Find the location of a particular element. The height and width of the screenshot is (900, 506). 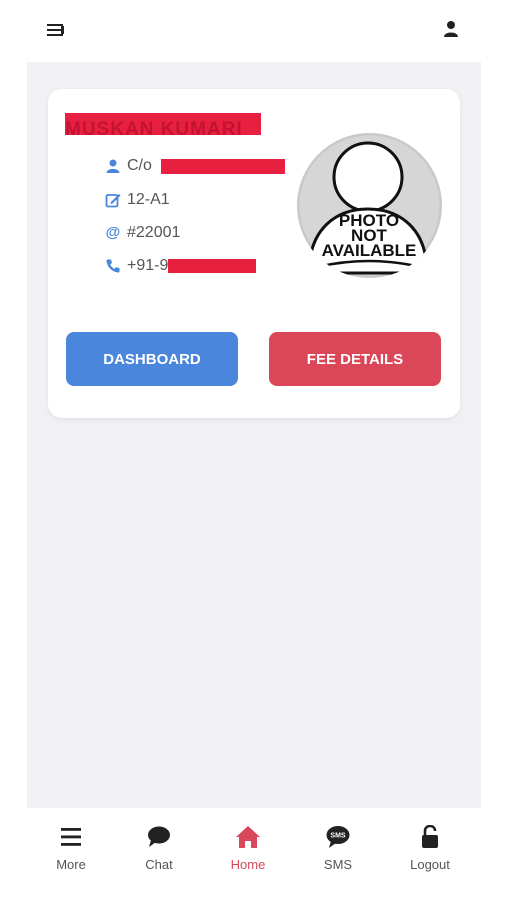

fee-details-button: FEE DETAILS is located at coordinates (355, 359).